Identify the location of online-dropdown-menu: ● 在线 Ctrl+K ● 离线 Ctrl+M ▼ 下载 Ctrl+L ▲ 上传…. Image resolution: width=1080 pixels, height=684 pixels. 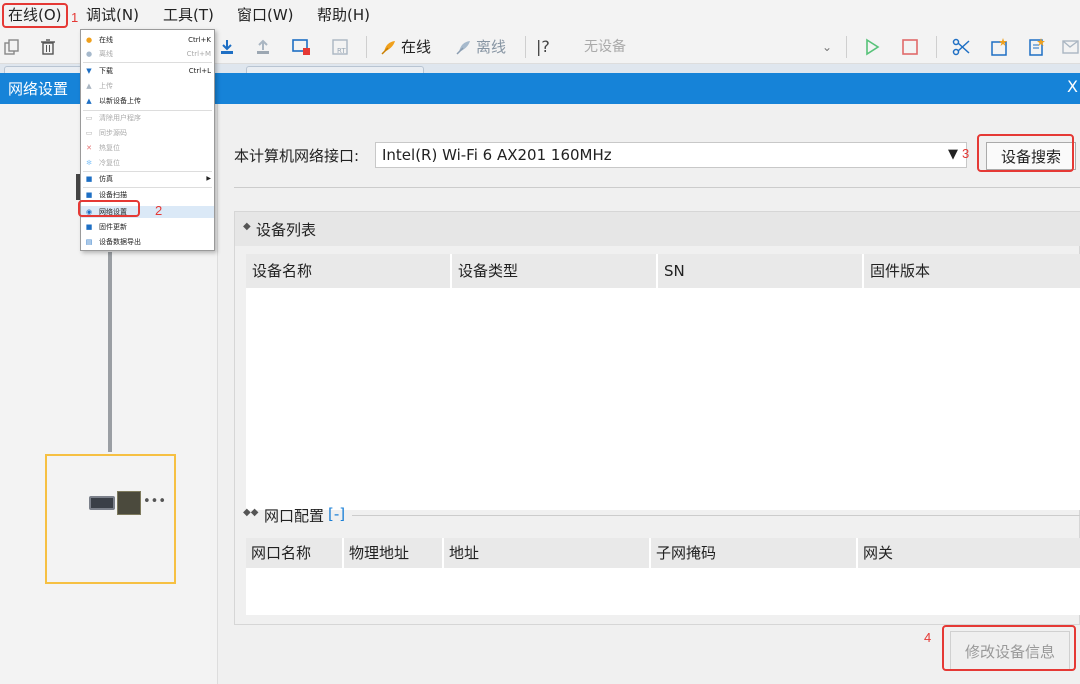
(147, 140).